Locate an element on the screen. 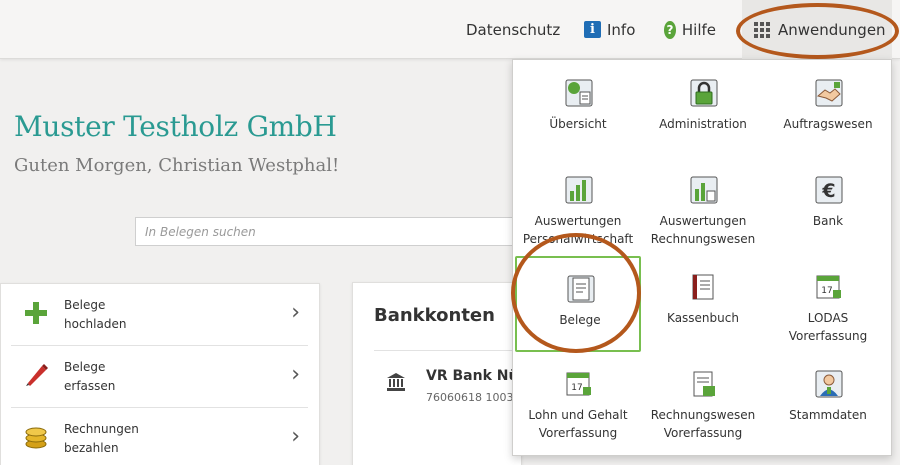  overview-icon is located at coordinates (579, 93).